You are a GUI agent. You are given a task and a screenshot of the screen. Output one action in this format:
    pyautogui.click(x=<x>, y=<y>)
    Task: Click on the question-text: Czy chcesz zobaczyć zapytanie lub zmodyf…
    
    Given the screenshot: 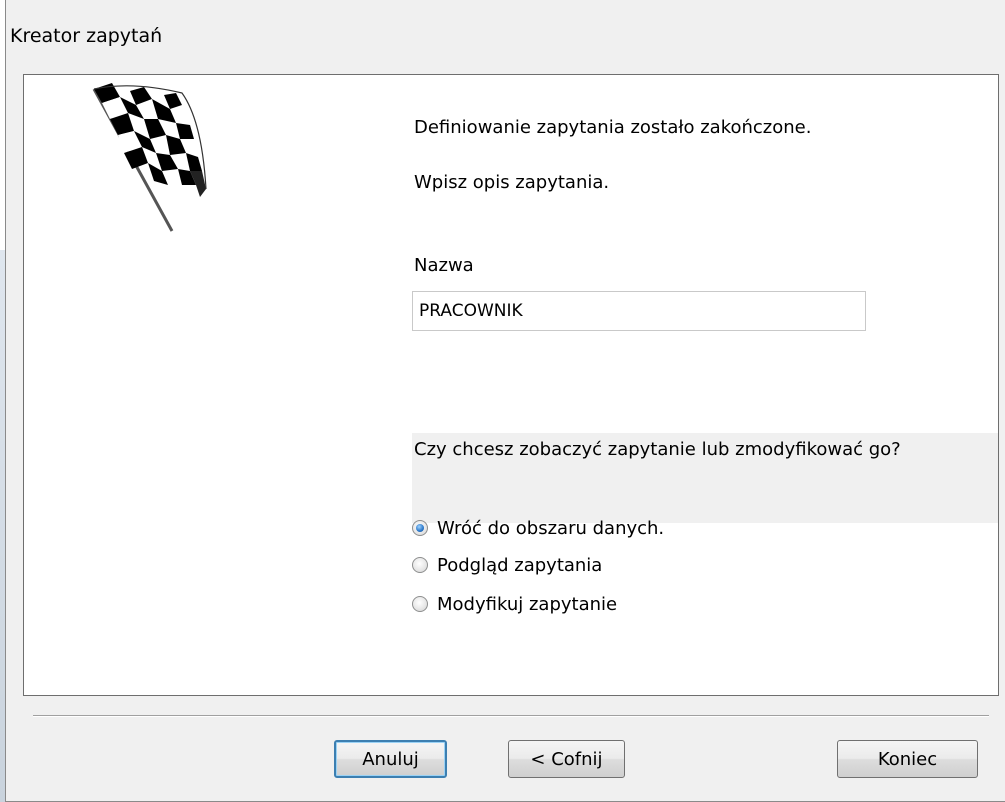 What is the action you would take?
    pyautogui.click(x=657, y=449)
    